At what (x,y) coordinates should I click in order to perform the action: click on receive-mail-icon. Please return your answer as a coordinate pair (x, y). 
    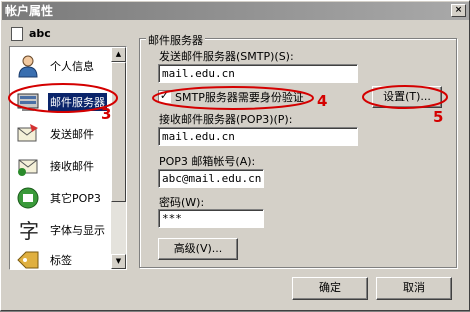
    Looking at the image, I should click on (28, 167).